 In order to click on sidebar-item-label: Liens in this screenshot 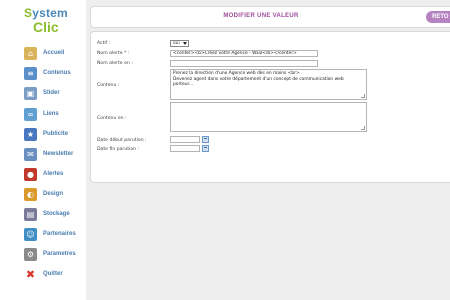, I will do `click(51, 114)`.